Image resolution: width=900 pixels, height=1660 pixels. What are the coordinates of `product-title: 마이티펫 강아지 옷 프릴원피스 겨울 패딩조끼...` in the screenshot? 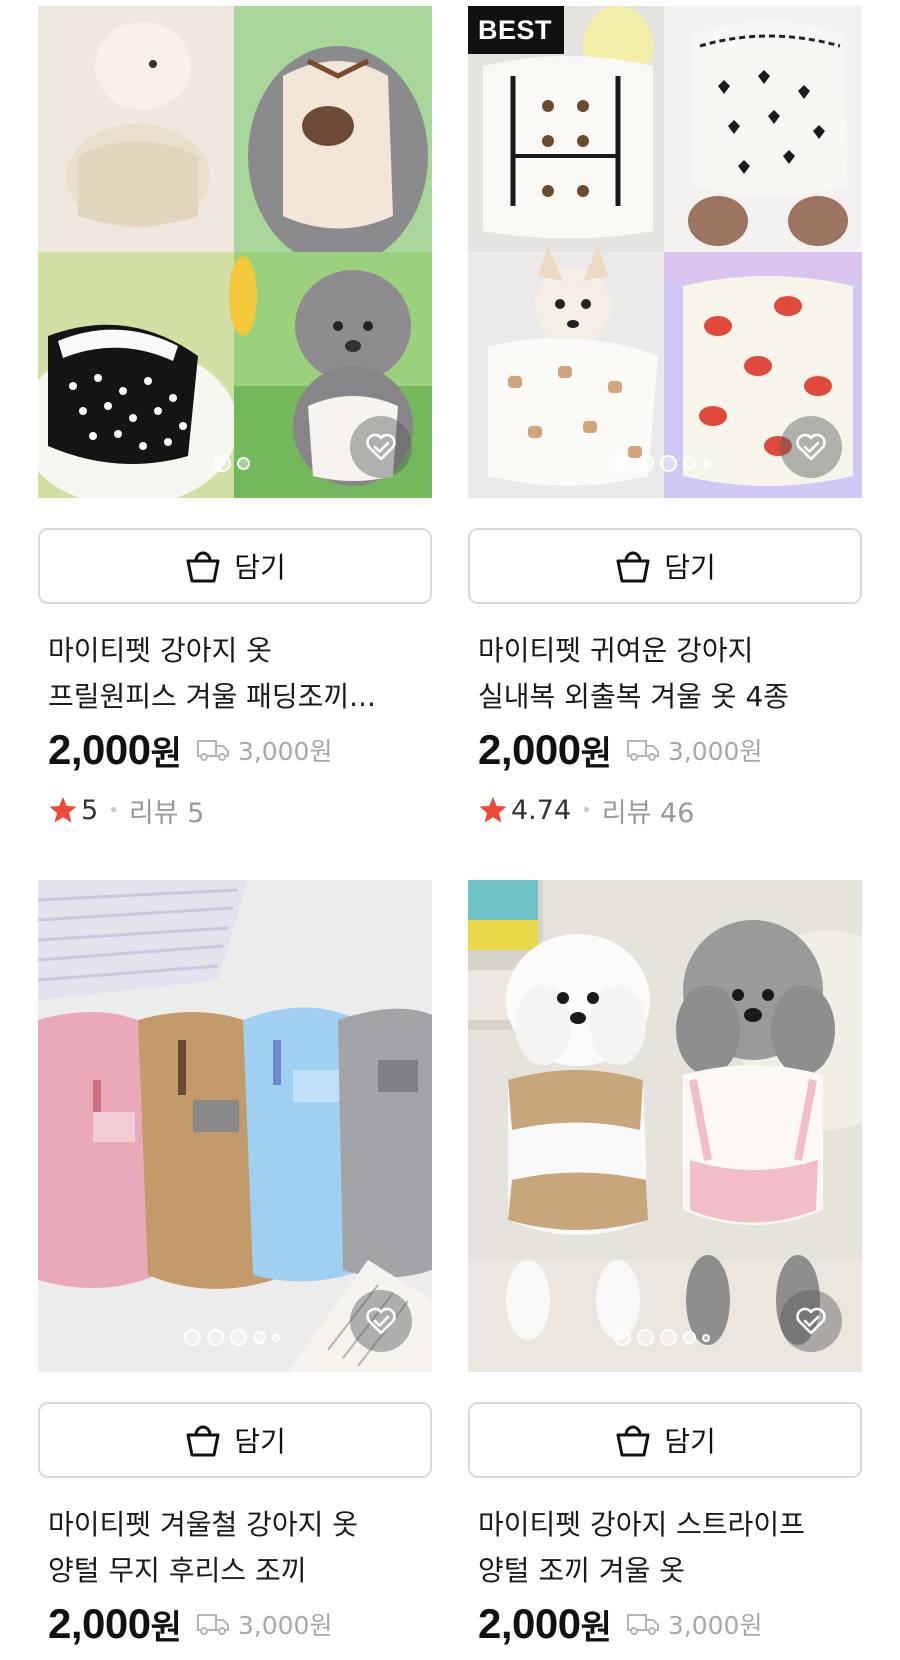 It's located at (235, 674).